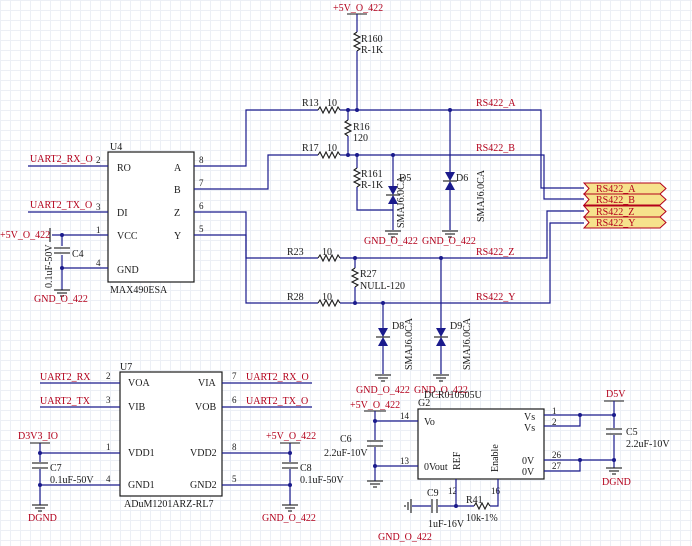 The image size is (692, 546). What do you see at coordinates (372, 50) in the screenshot?
I see `r160-value: R-1K` at bounding box center [372, 50].